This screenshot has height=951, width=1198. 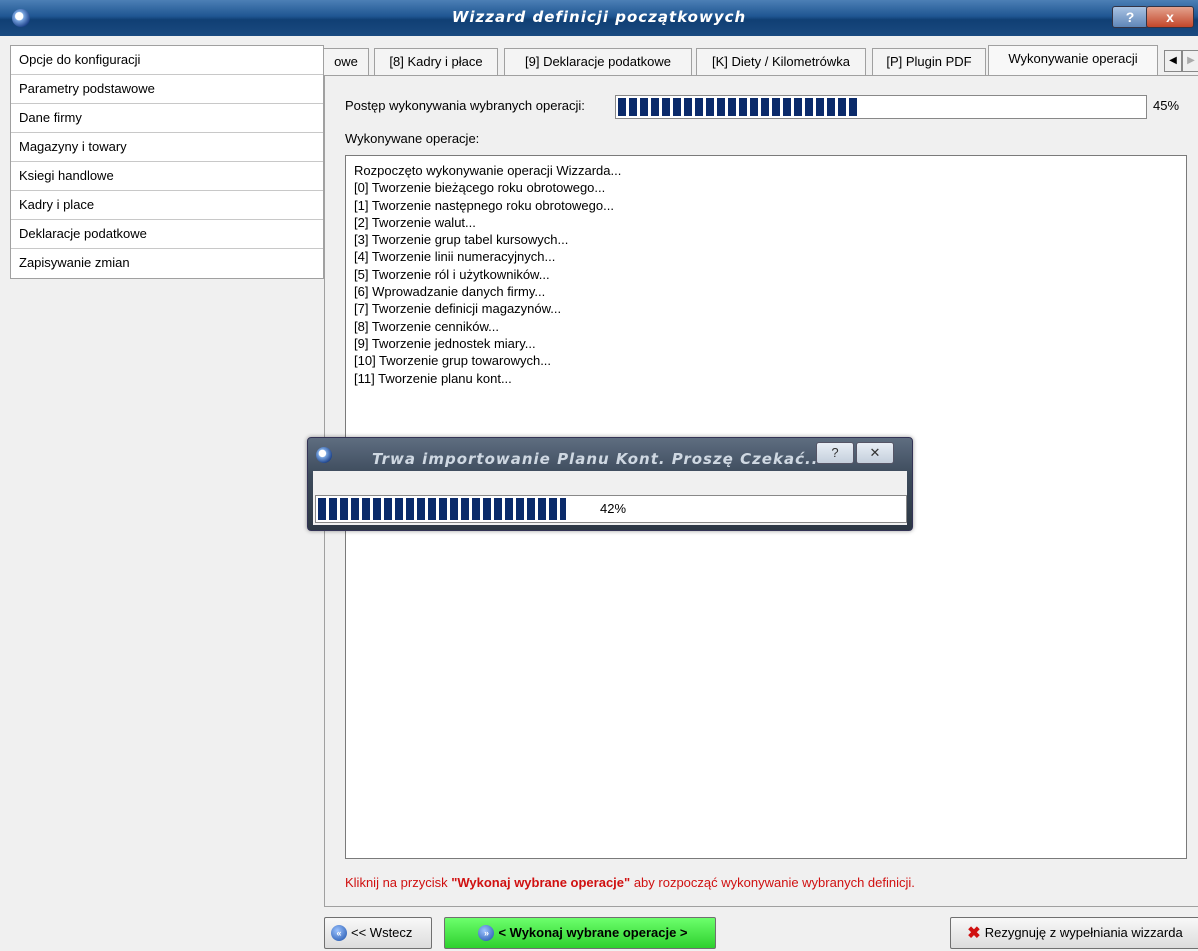 I want to click on sidebar-item-magazyny: Magazyny i towary, so click(x=167, y=147).